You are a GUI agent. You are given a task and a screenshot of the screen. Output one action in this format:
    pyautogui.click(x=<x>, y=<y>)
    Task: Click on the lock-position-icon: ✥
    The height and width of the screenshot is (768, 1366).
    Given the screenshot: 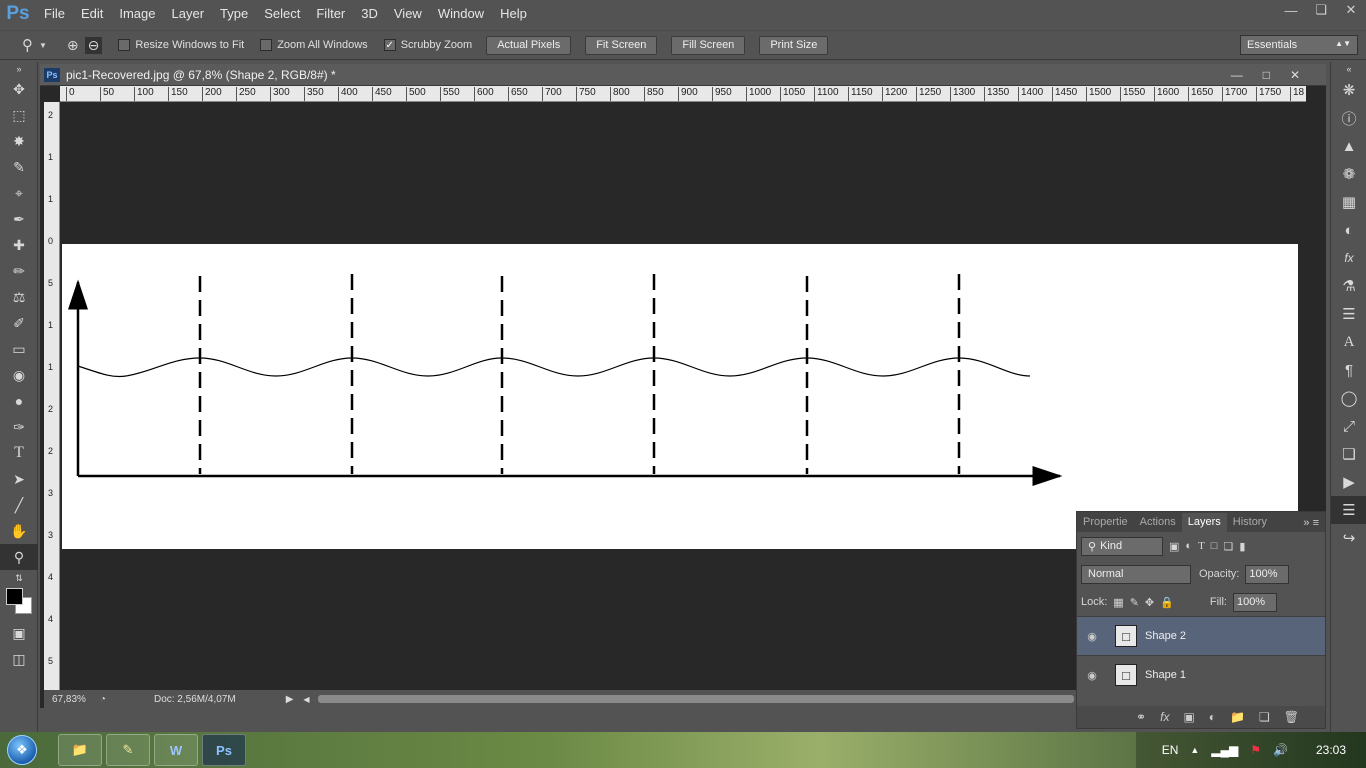 What is the action you would take?
    pyautogui.click(x=1149, y=602)
    